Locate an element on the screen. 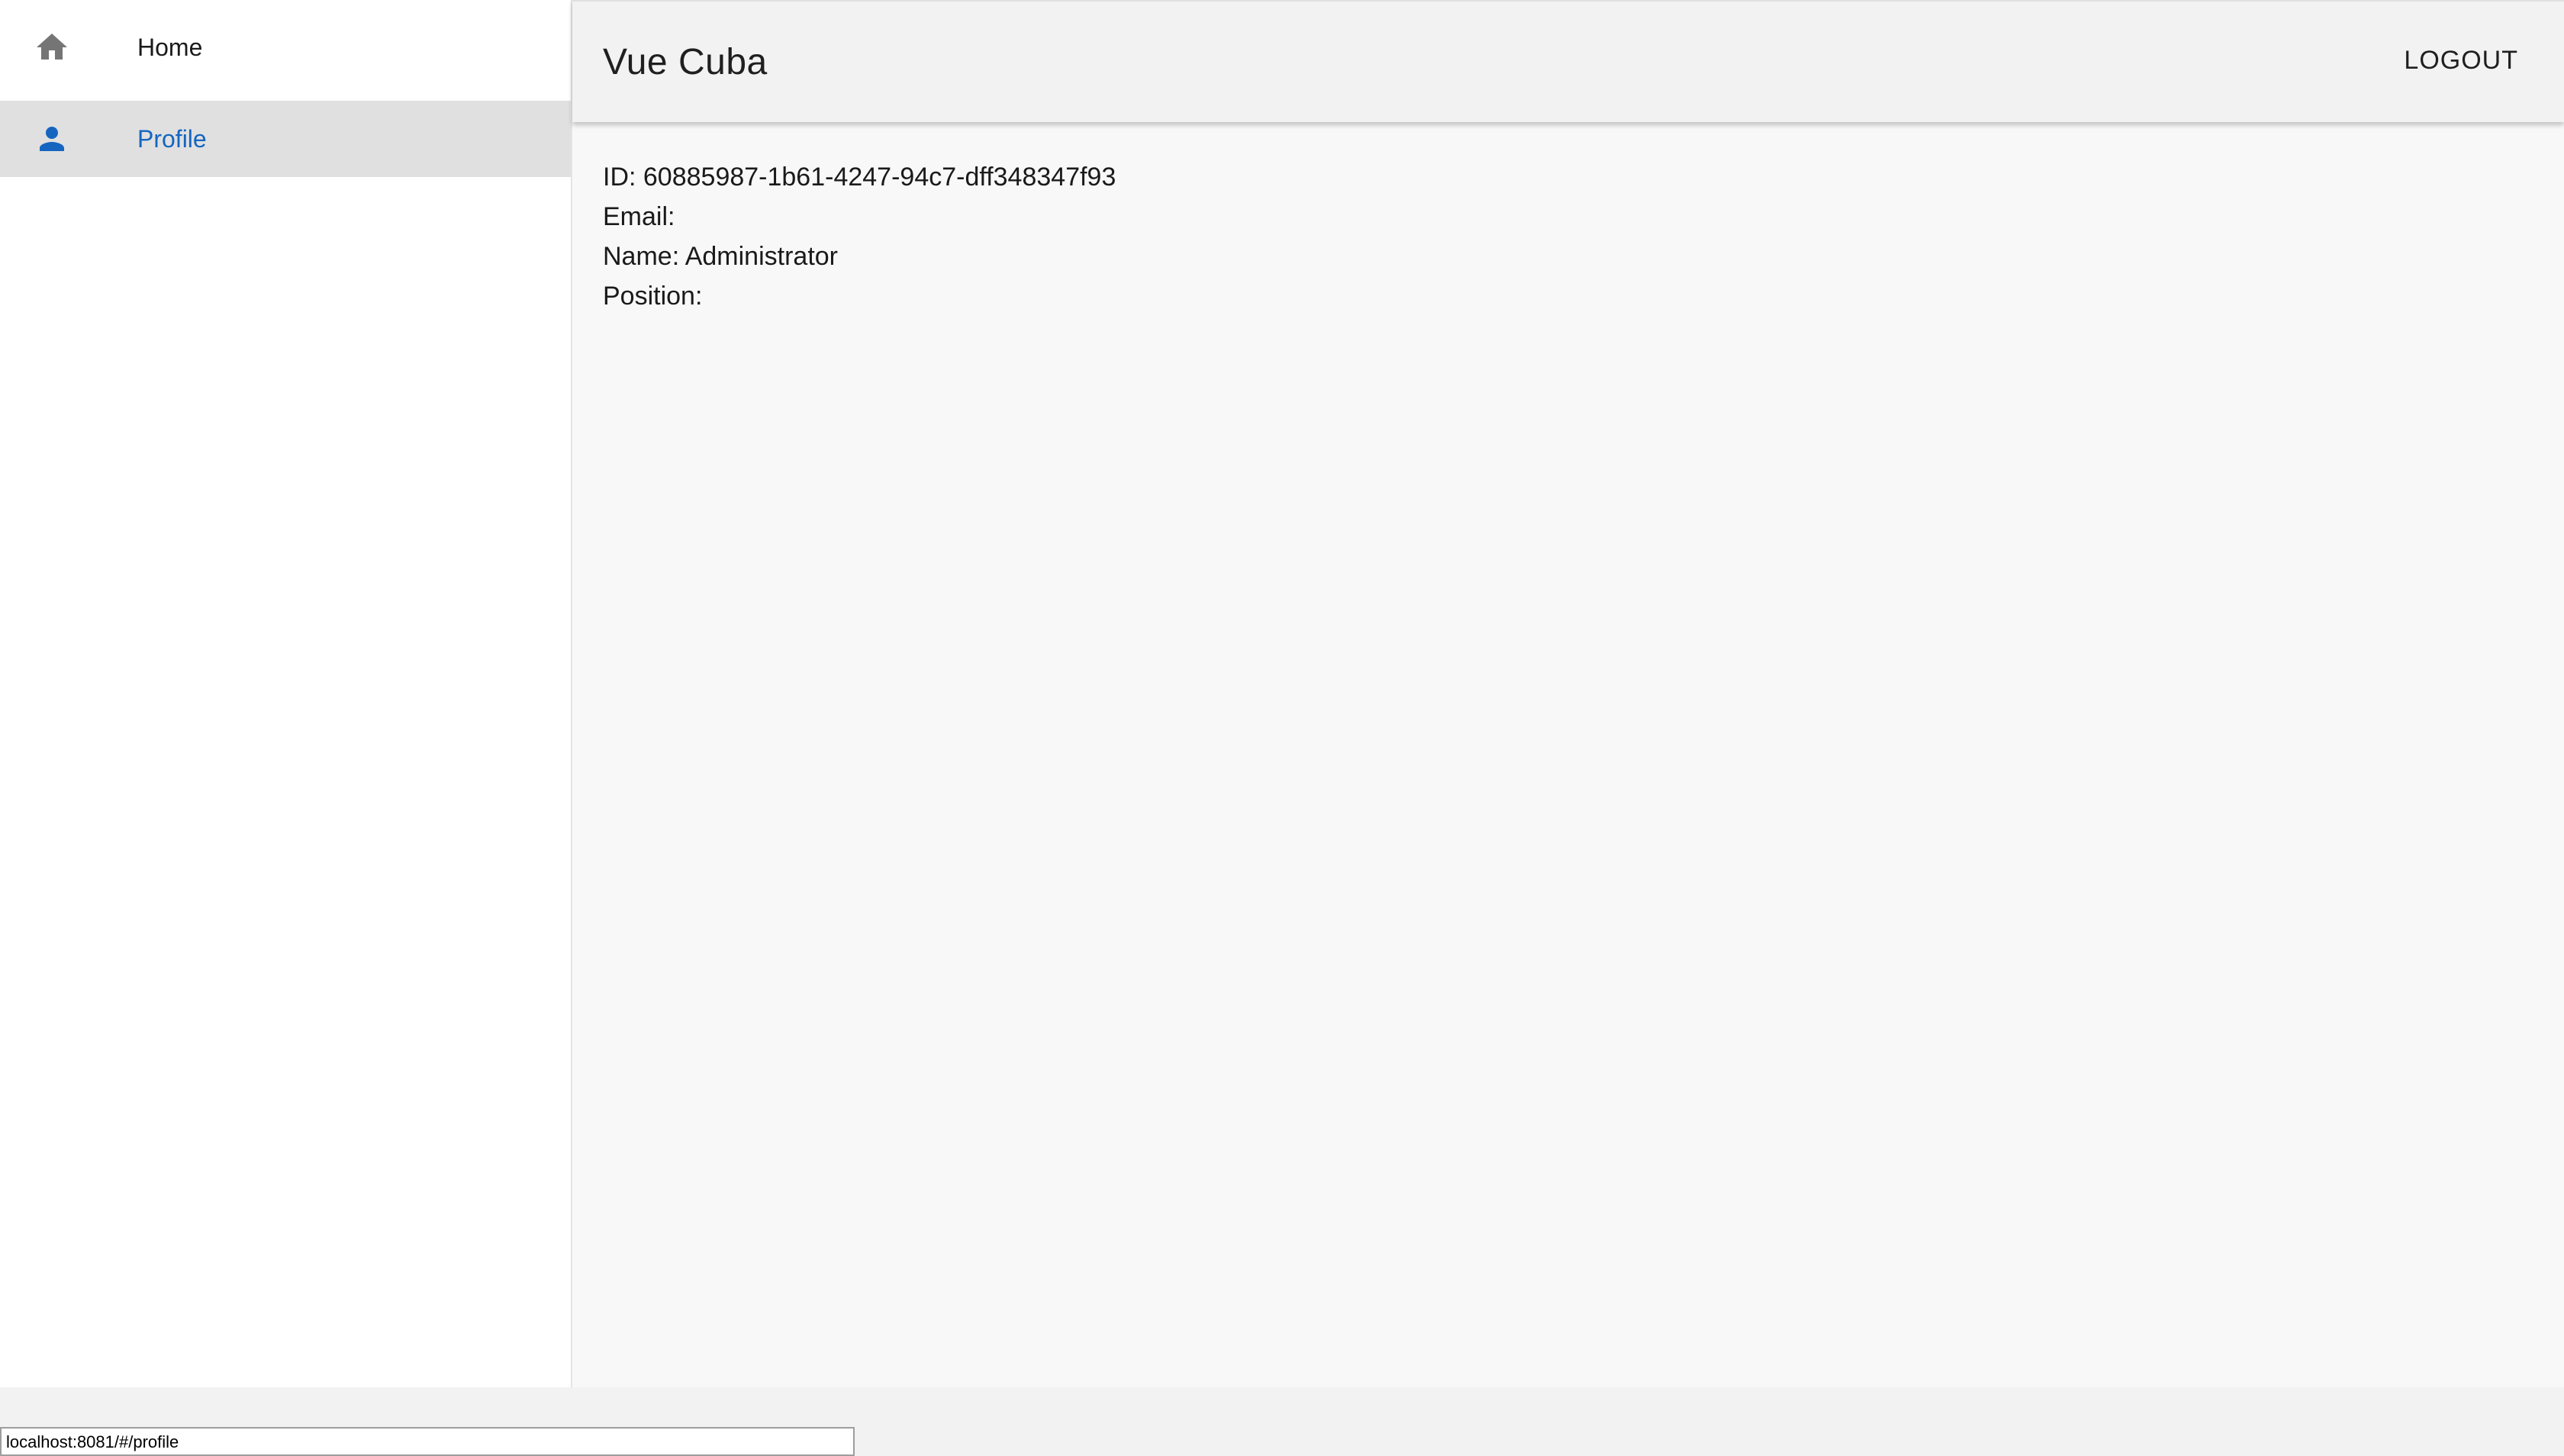 The image size is (2564, 1456). profile-name: Name: Administrator is located at coordinates (720, 256).